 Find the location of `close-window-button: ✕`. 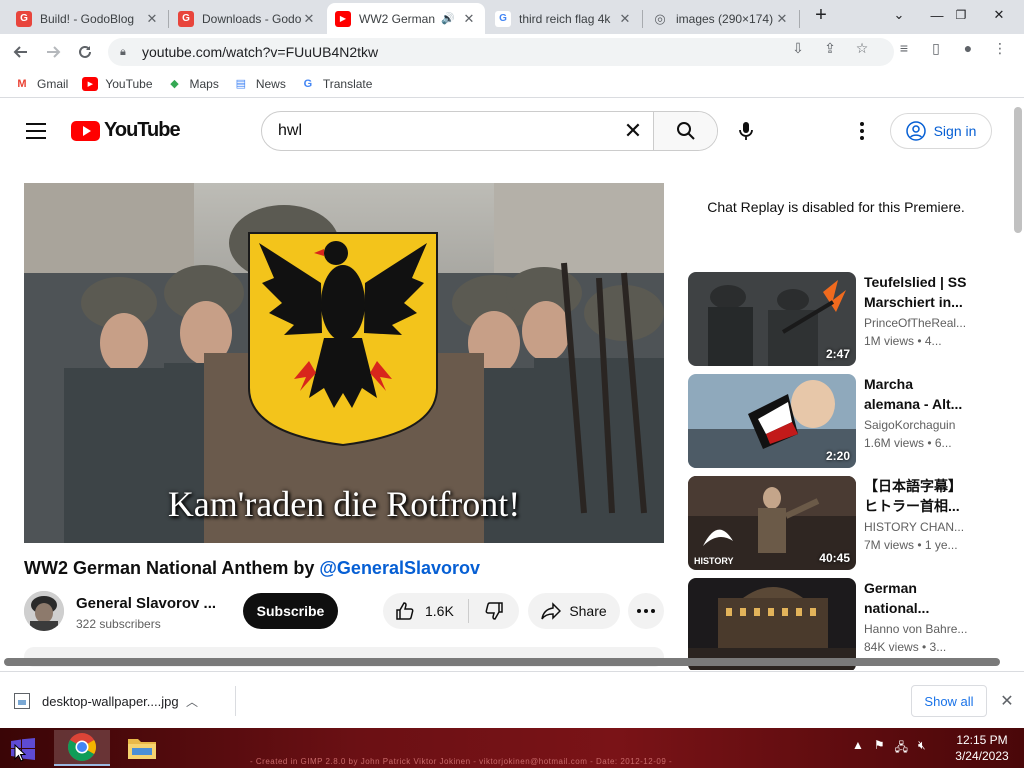

close-window-button: ✕ is located at coordinates (999, 15).